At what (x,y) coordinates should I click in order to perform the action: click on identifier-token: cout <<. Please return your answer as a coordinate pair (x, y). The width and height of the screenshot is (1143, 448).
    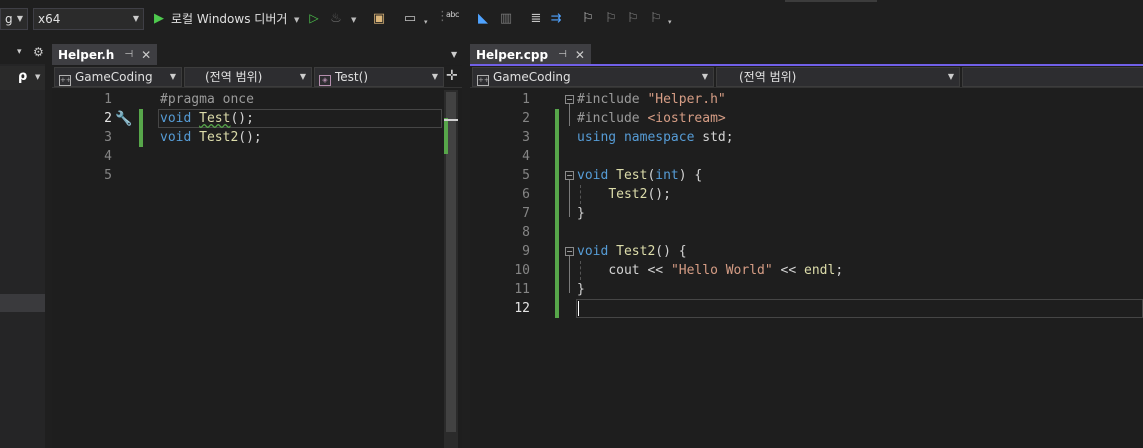
    Looking at the image, I should click on (636, 270).